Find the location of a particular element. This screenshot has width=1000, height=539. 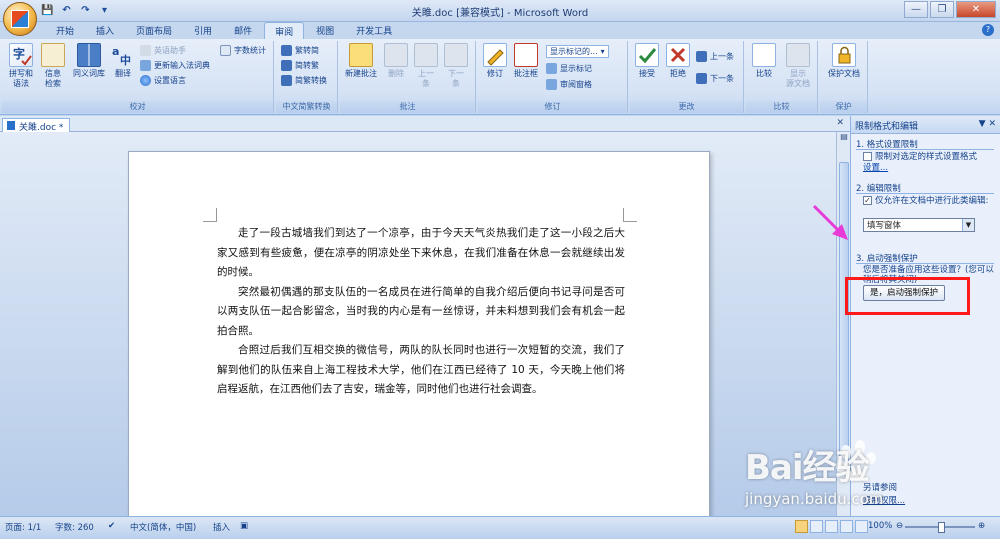

word-count: 字数: 260 is located at coordinates (74, 527).